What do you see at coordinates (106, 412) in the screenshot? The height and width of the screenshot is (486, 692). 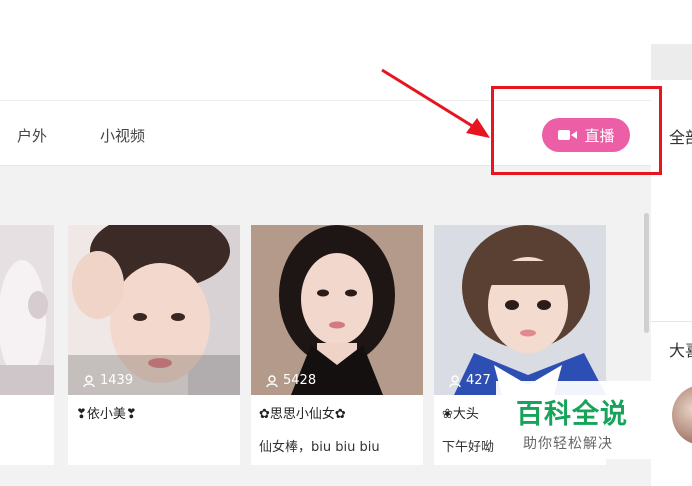 I see `streamer-name: ❣依小美❣` at bounding box center [106, 412].